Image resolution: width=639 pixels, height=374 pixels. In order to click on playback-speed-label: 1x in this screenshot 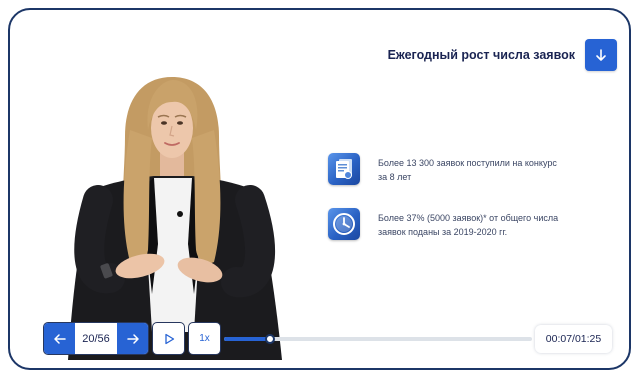, I will do `click(204, 338)`.